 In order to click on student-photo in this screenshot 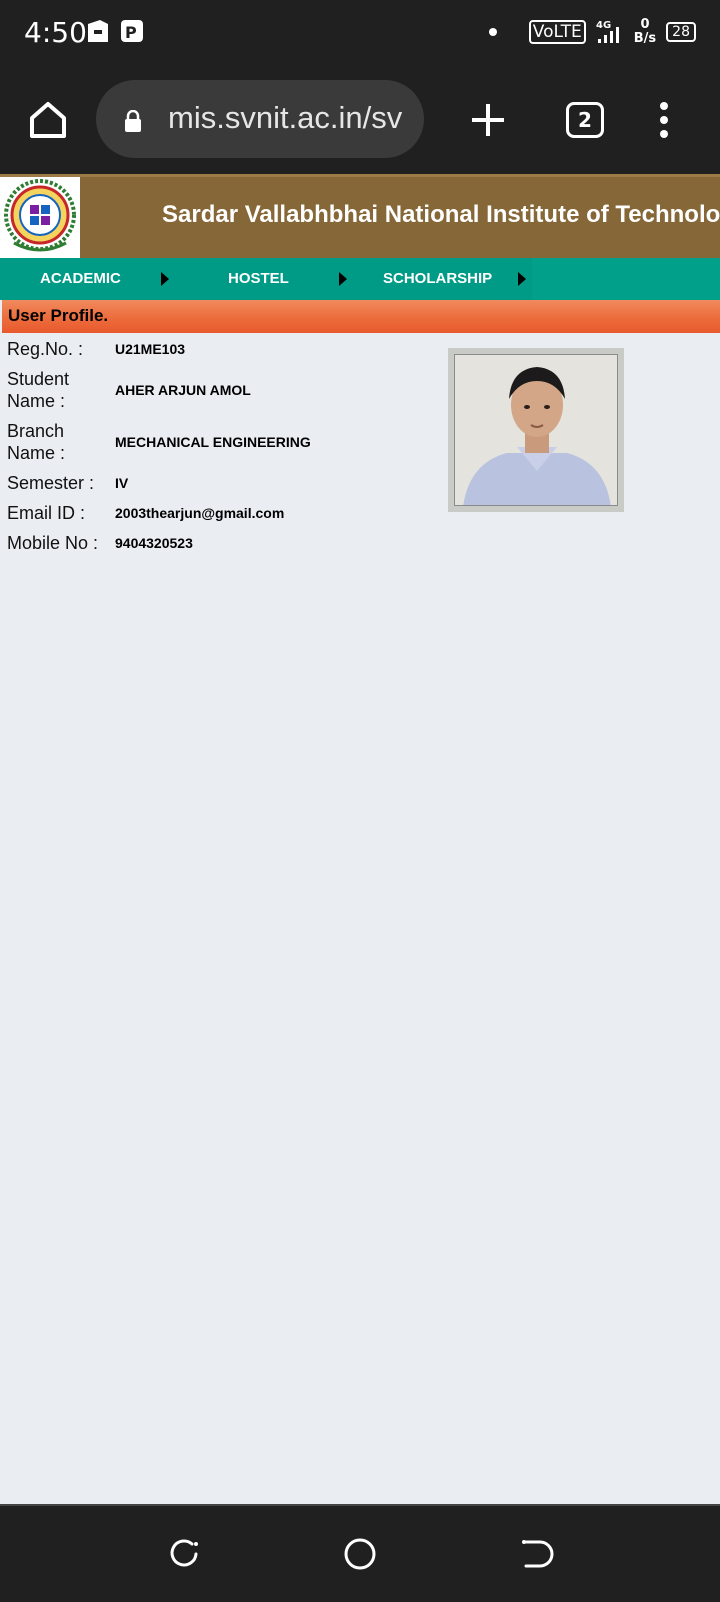, I will do `click(536, 430)`.